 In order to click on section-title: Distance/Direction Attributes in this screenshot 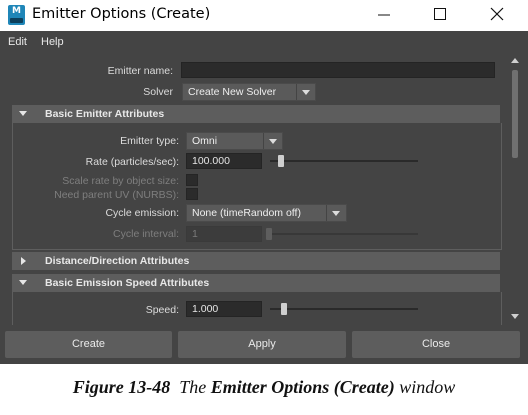, I will do `click(117, 261)`.